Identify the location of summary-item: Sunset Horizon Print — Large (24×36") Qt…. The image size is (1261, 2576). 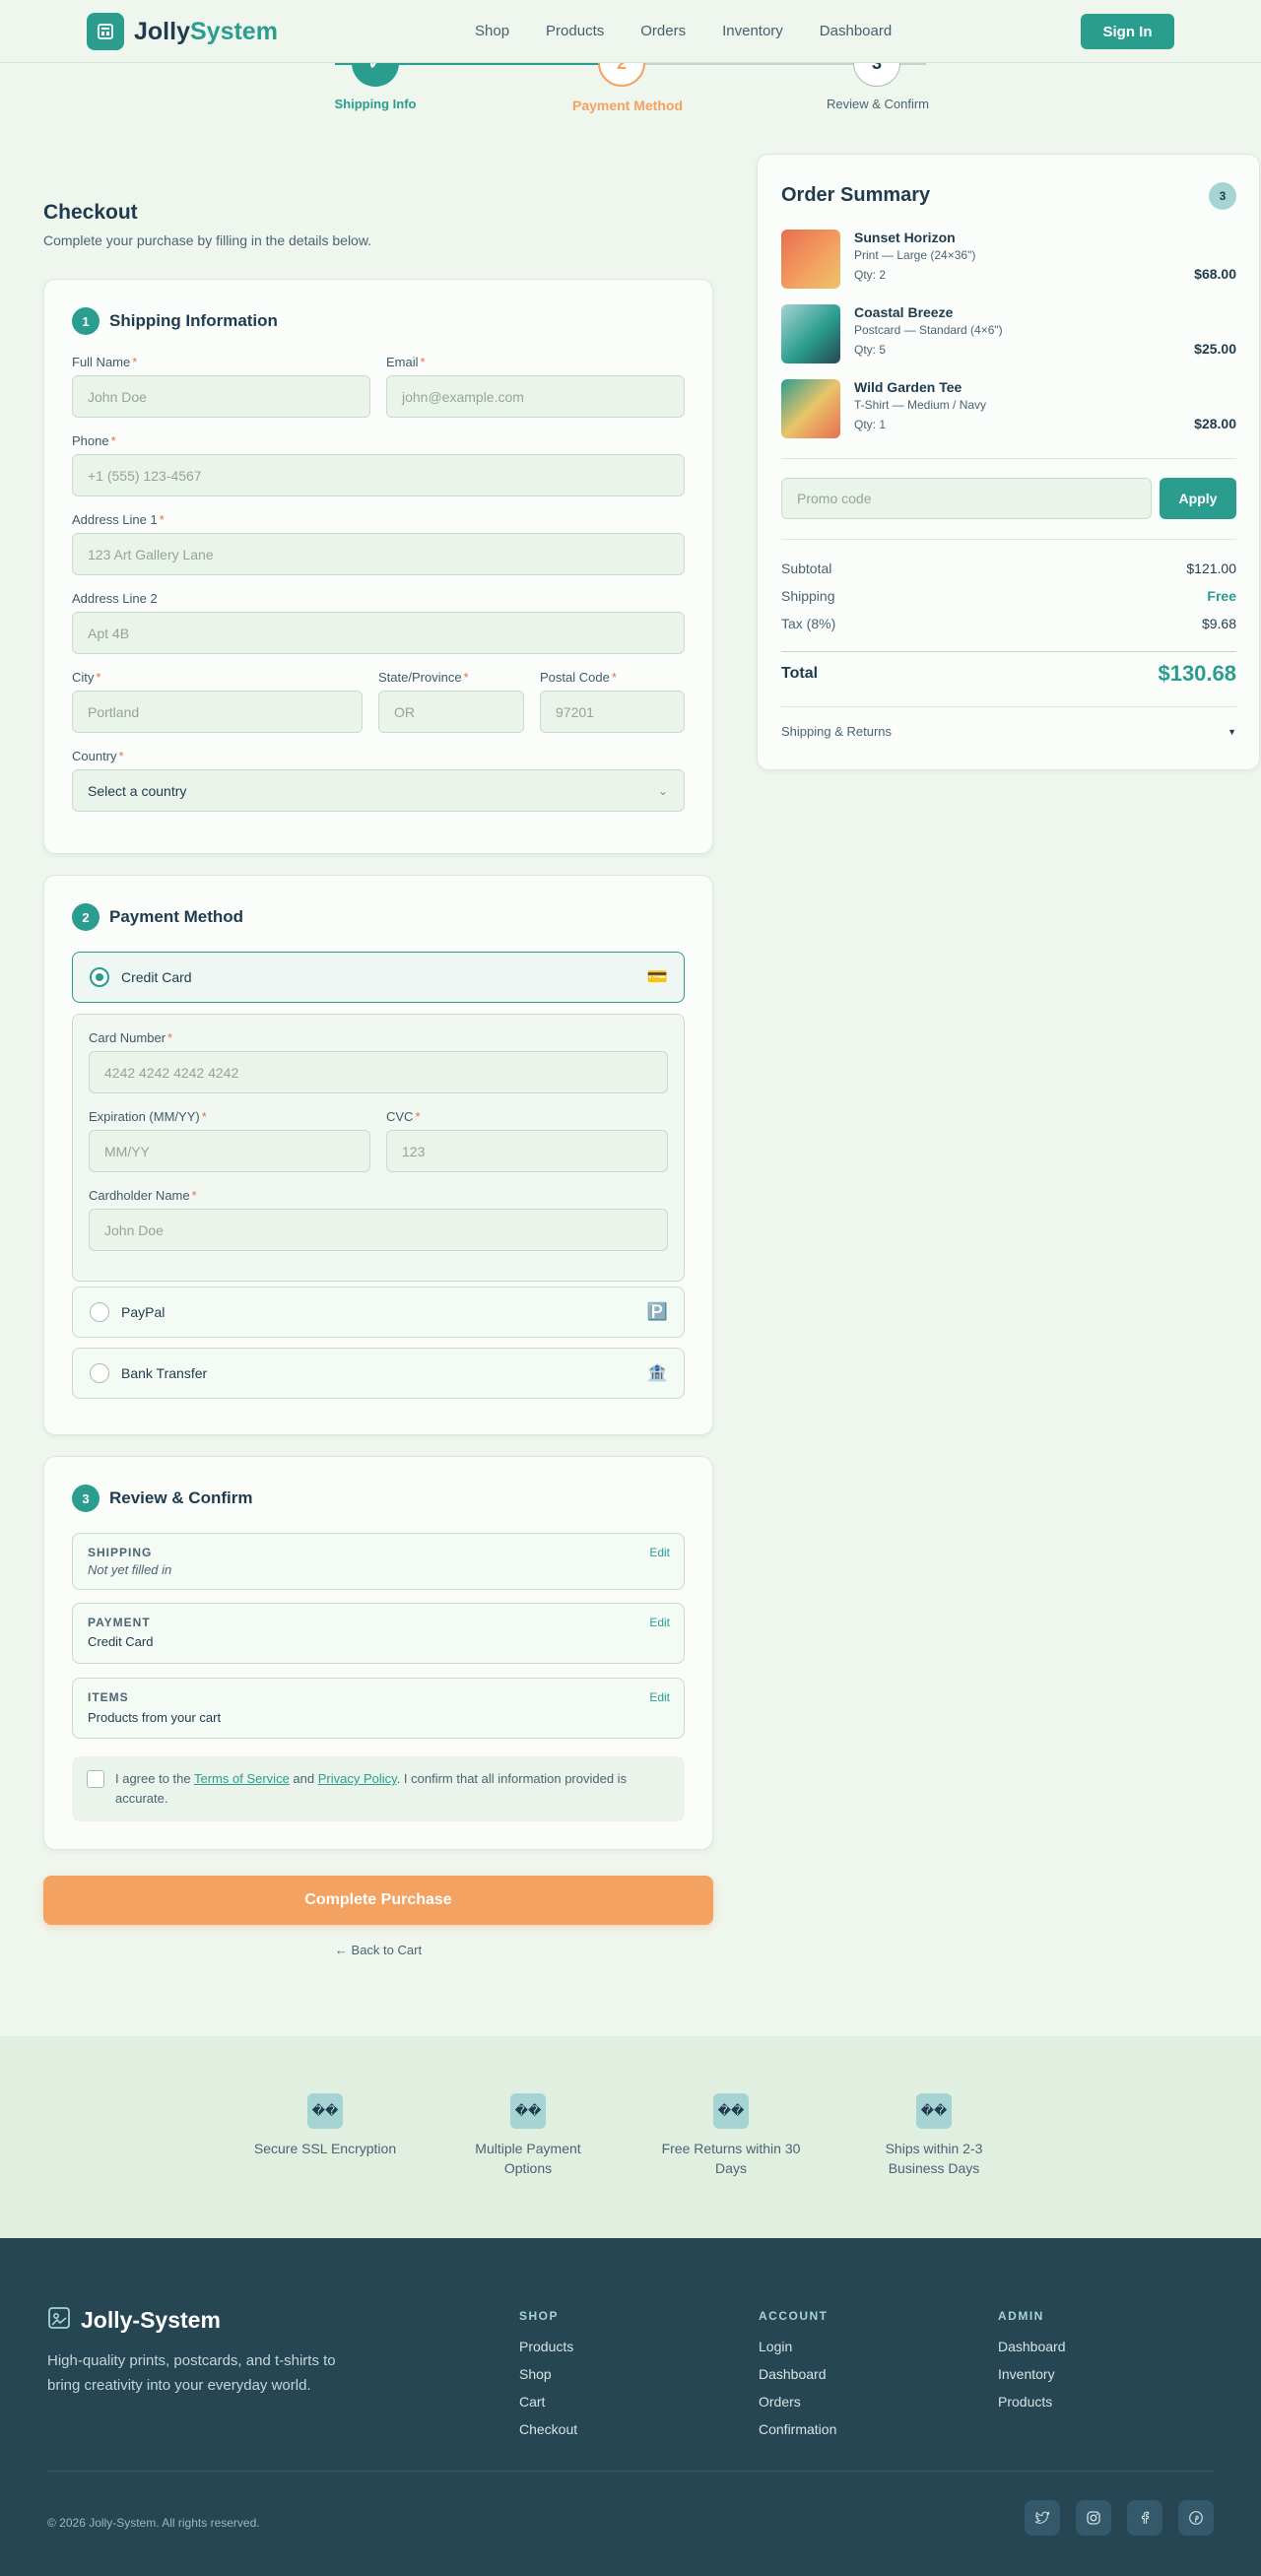
(1008, 260).